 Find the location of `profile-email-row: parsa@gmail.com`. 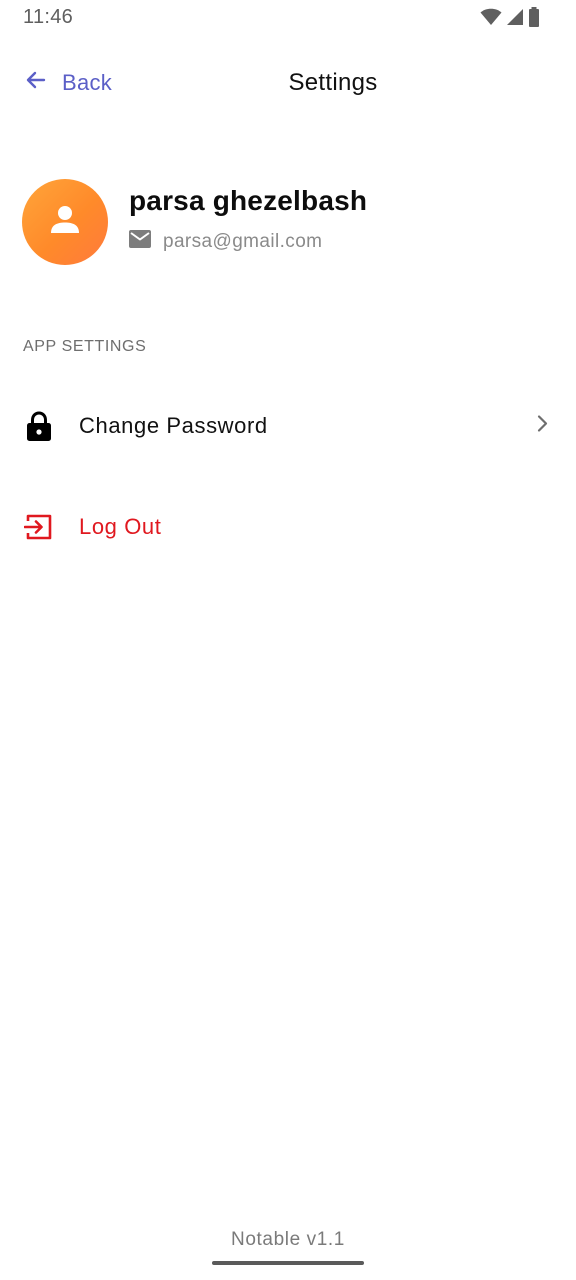

profile-email-row: parsa@gmail.com is located at coordinates (225, 241).